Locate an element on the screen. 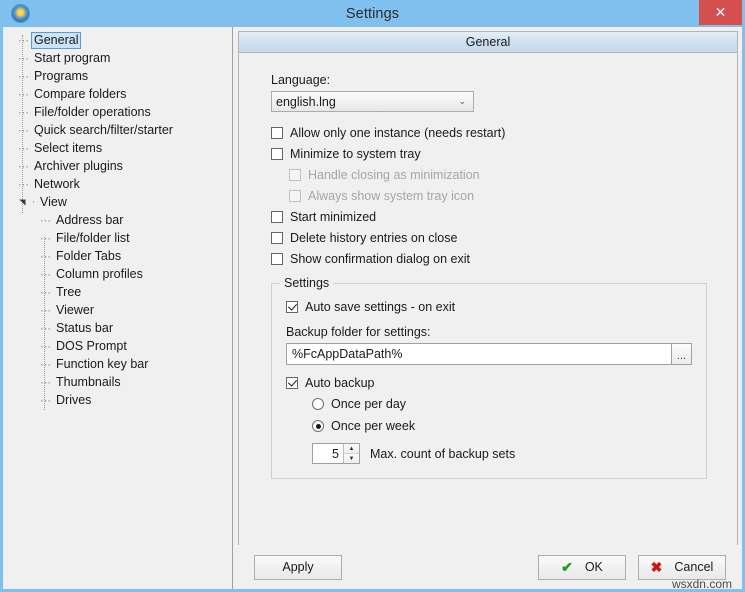 The height and width of the screenshot is (592, 745). stepper-buttons: ▲ ▼ is located at coordinates (351, 453).